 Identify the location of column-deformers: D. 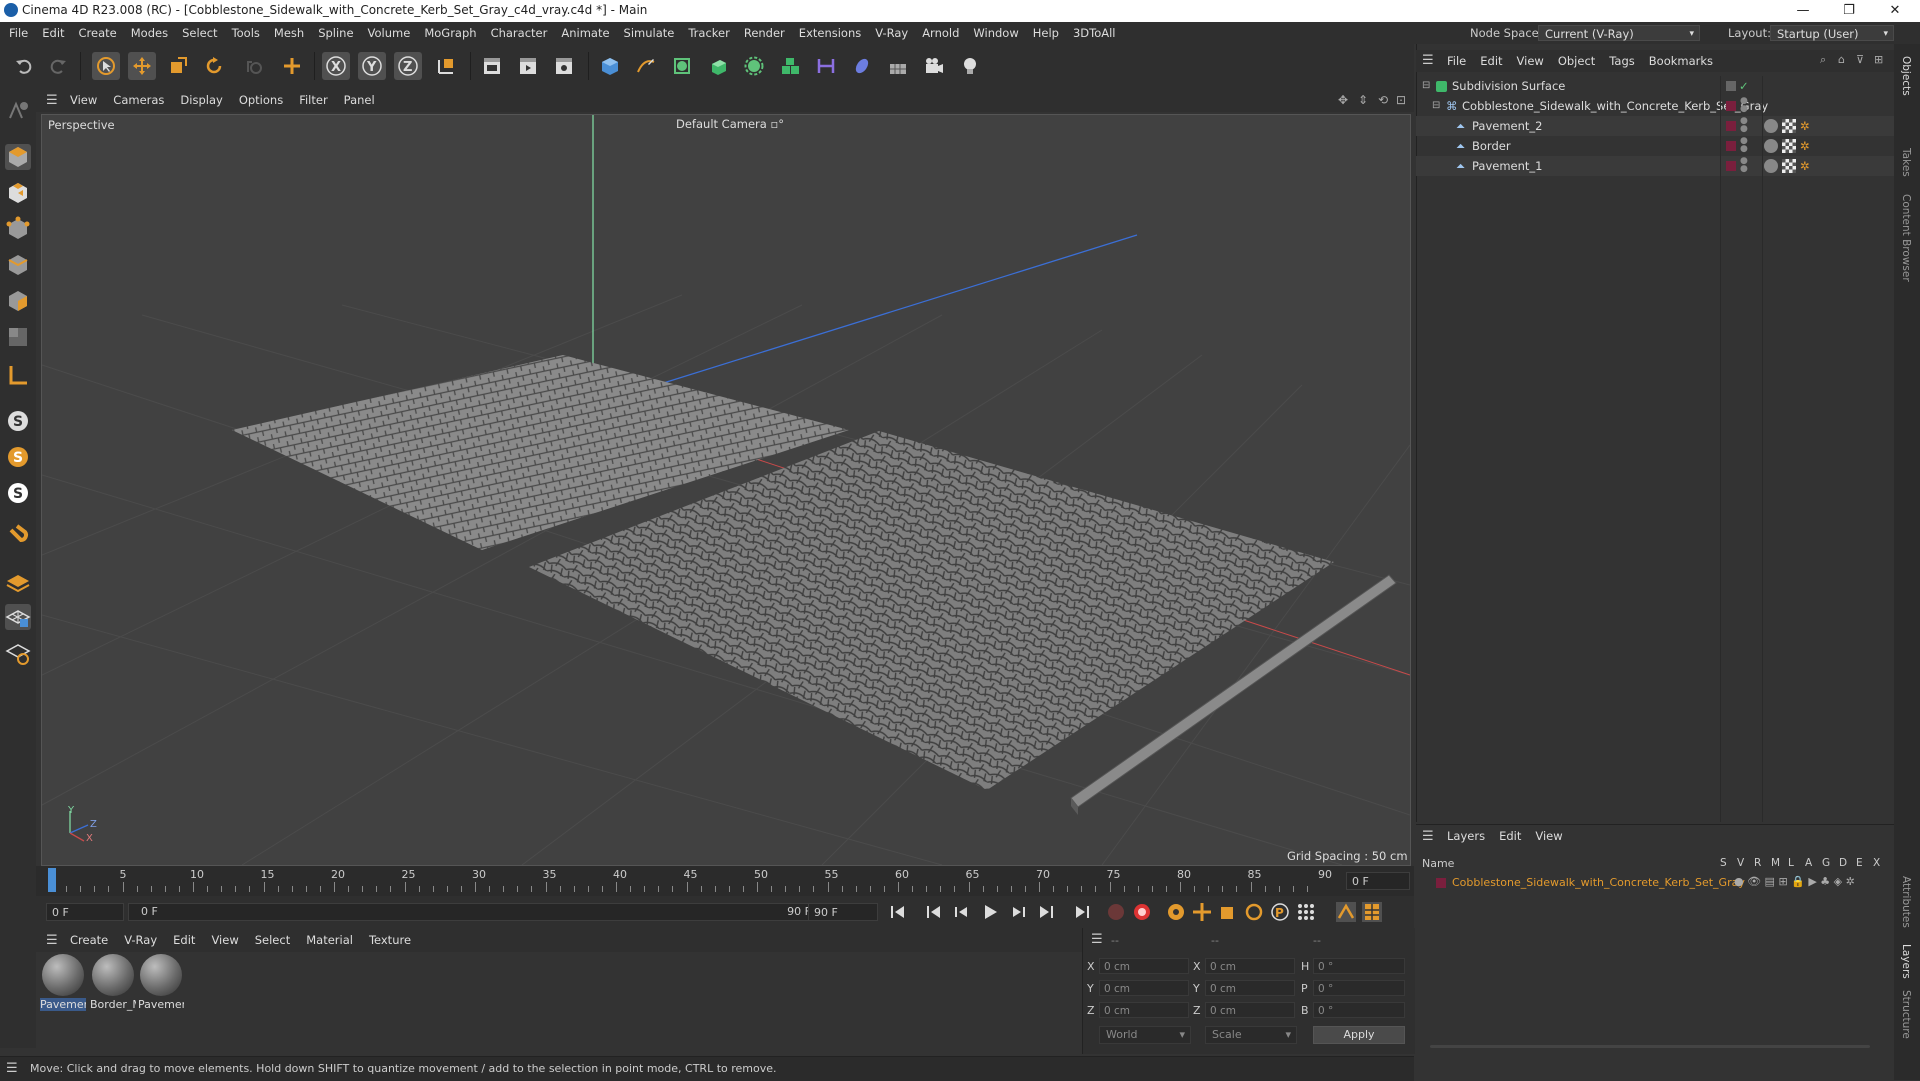
(1847, 863).